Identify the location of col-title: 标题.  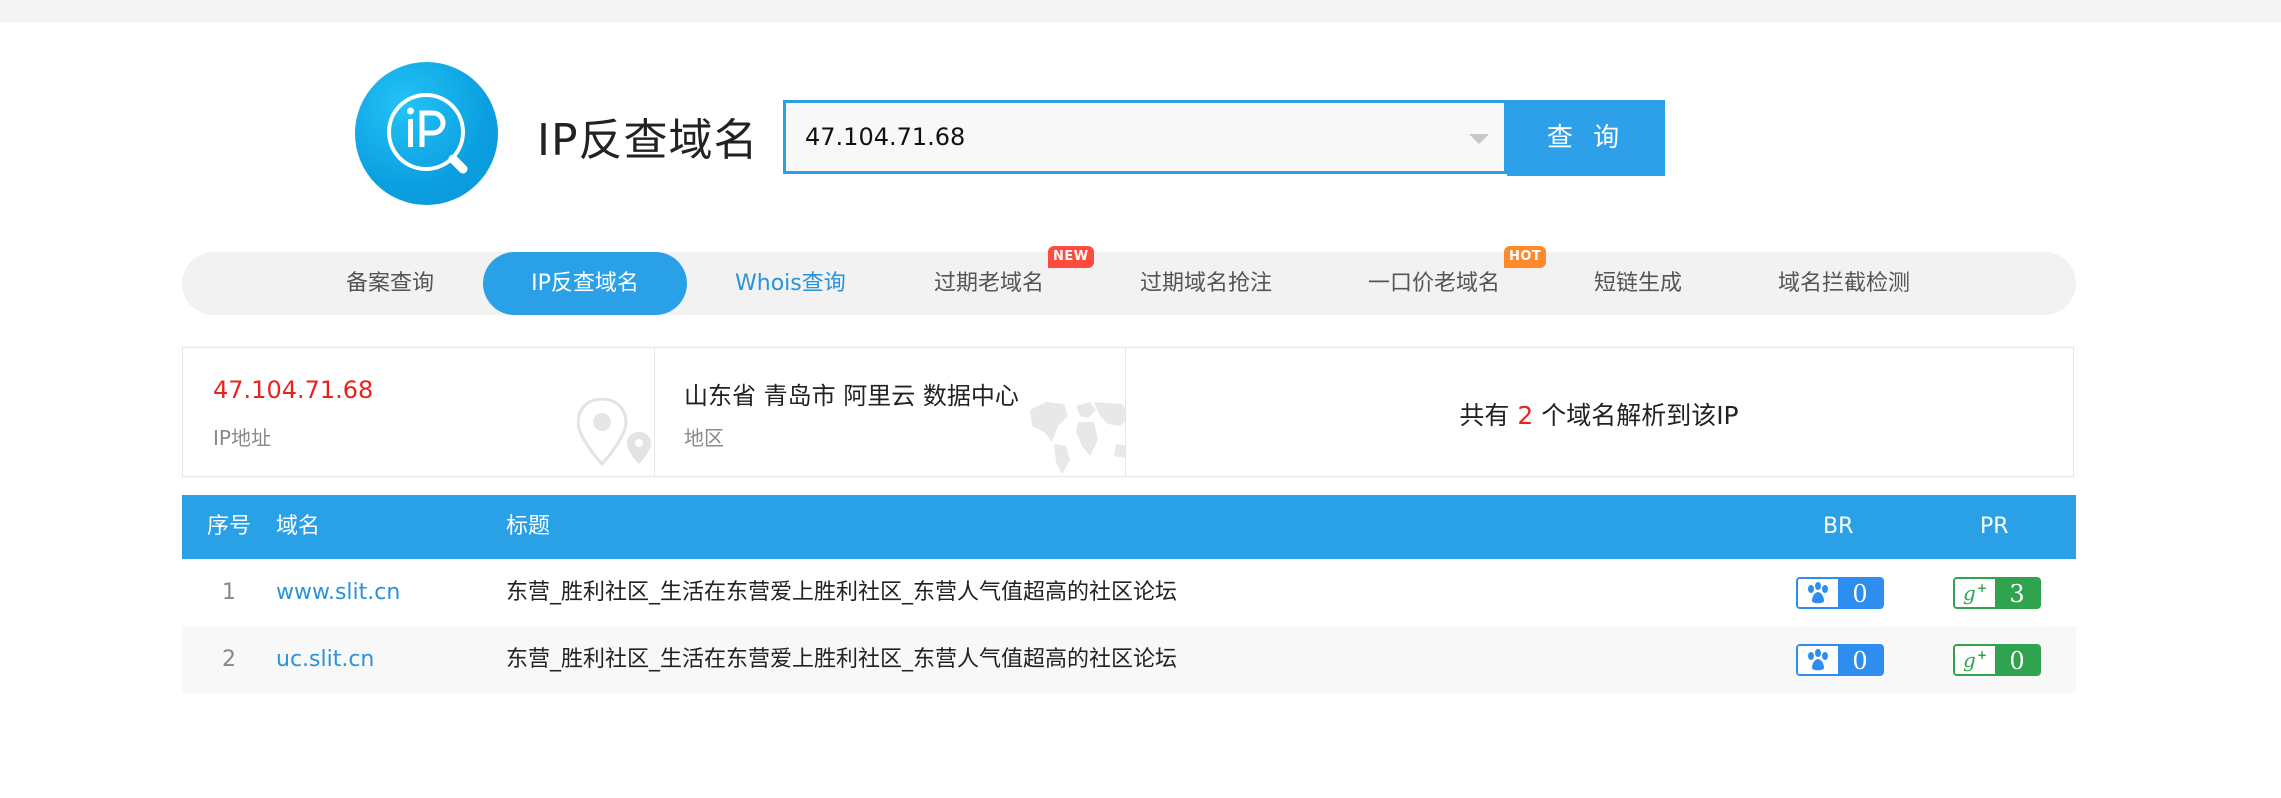
(528, 526).